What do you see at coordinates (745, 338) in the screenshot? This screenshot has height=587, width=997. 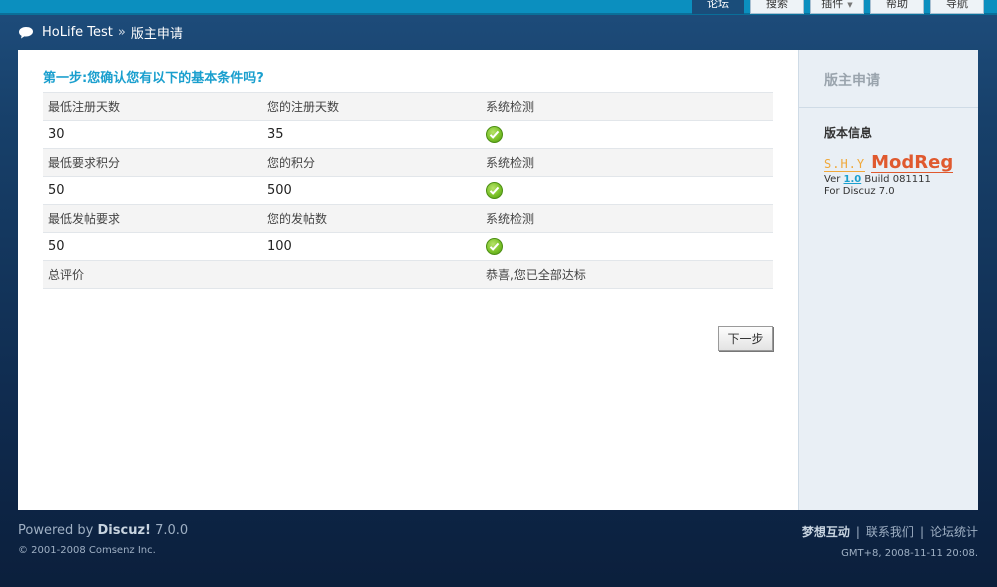 I see `next-step-button: 下一步` at bounding box center [745, 338].